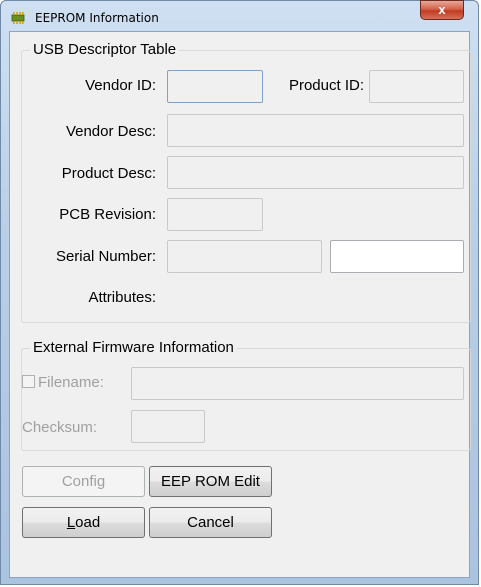  What do you see at coordinates (105, 256) in the screenshot?
I see `serial-number-label: Serial Number:` at bounding box center [105, 256].